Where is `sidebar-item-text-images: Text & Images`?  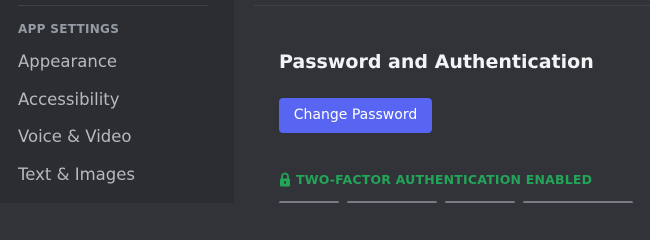
sidebar-item-text-images: Text & Images is located at coordinates (76, 174).